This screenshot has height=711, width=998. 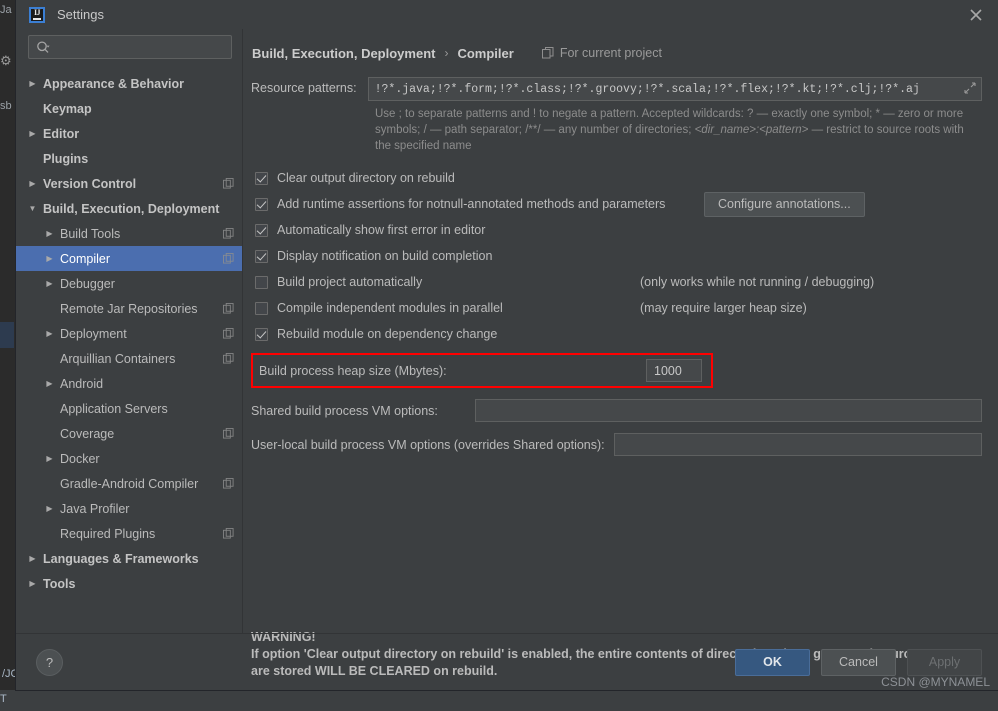 What do you see at coordinates (129, 133) in the screenshot?
I see `sidebar-item-editor: ▶ Editor` at bounding box center [129, 133].